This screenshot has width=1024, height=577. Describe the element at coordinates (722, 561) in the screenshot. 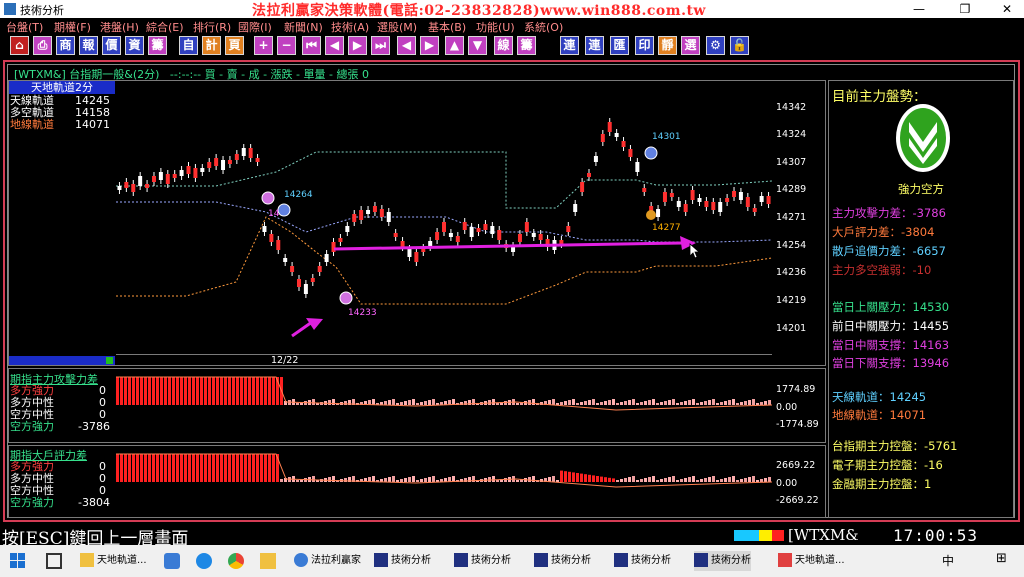

I see `taskbar-item-active: 技術分析` at that location.